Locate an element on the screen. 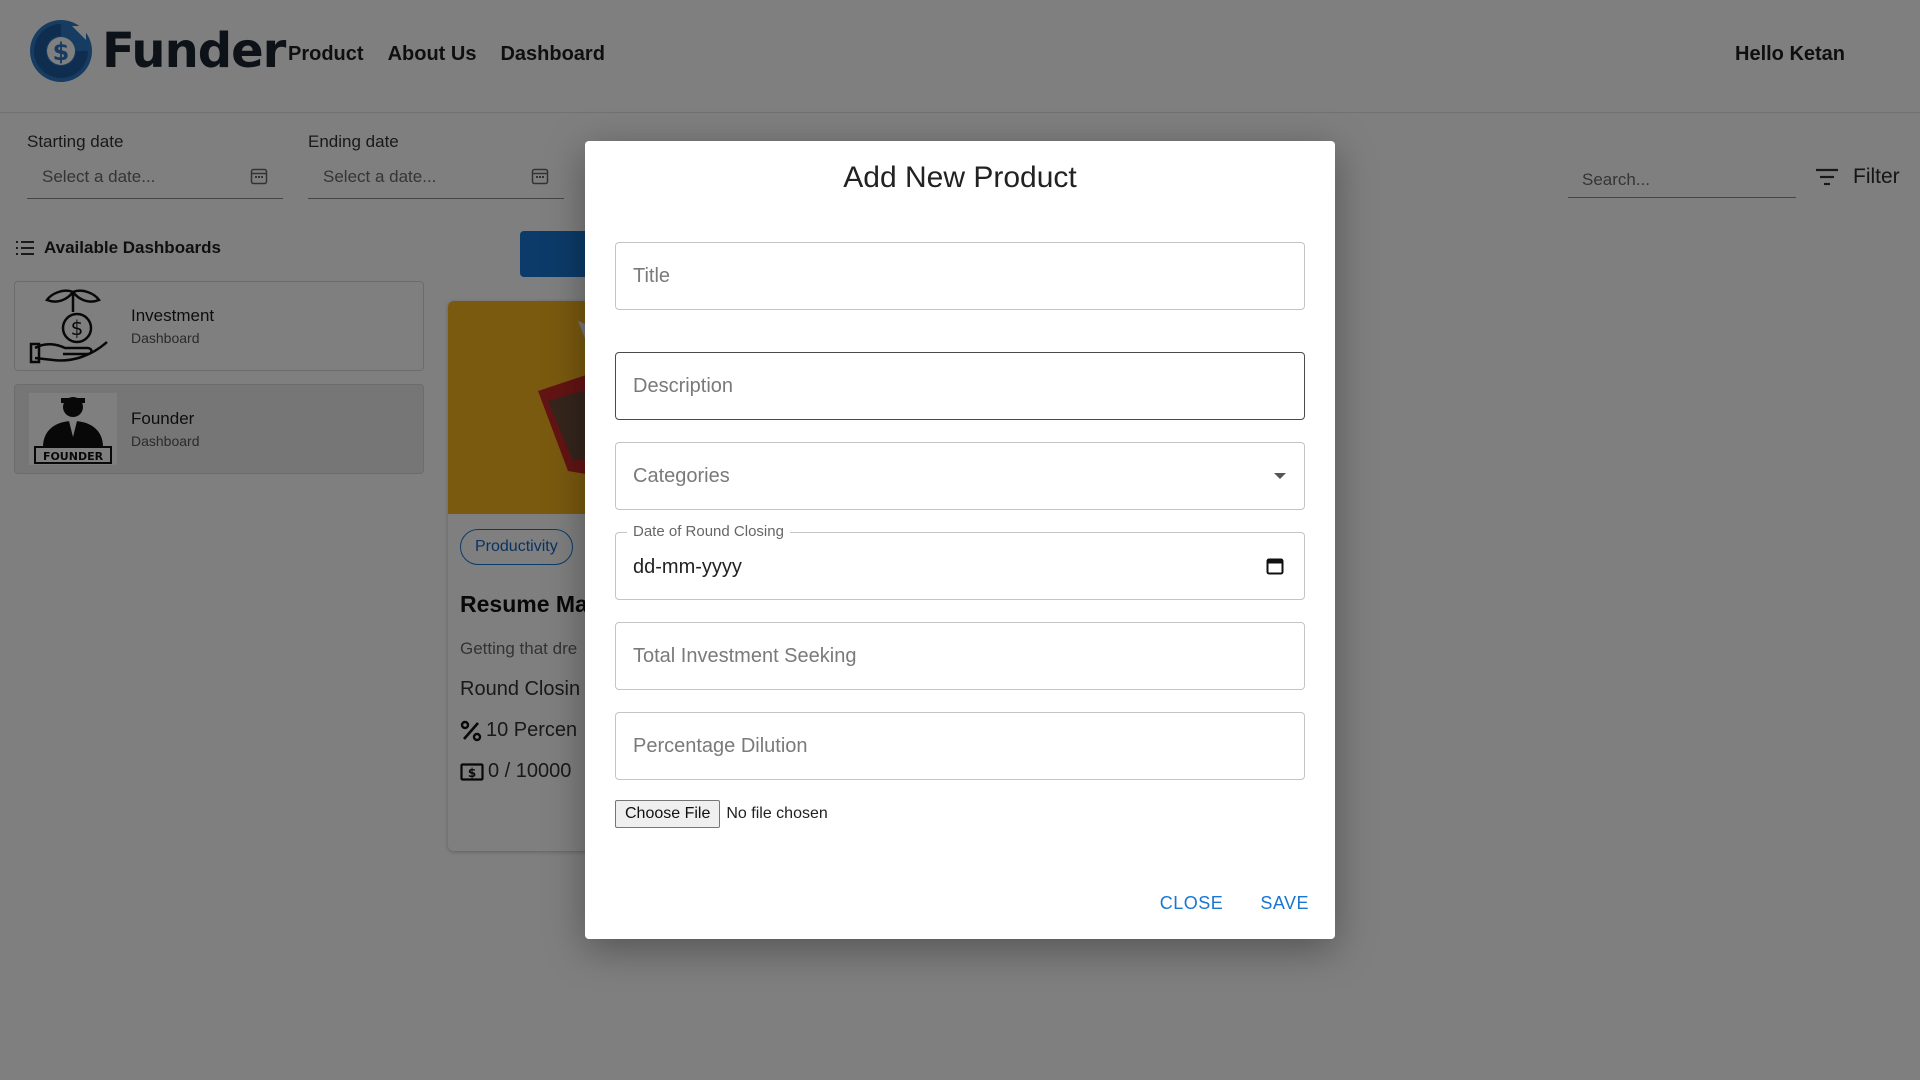 The image size is (1920, 1080). chevron-down-icon is located at coordinates (1280, 476).